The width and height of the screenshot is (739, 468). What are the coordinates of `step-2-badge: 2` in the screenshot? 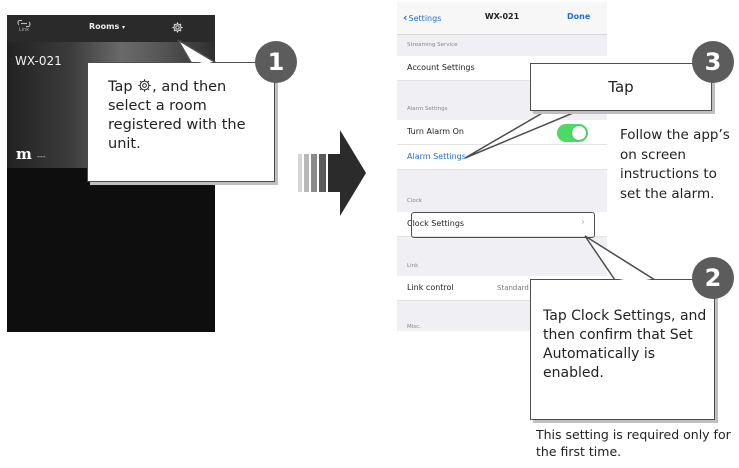 It's located at (713, 278).